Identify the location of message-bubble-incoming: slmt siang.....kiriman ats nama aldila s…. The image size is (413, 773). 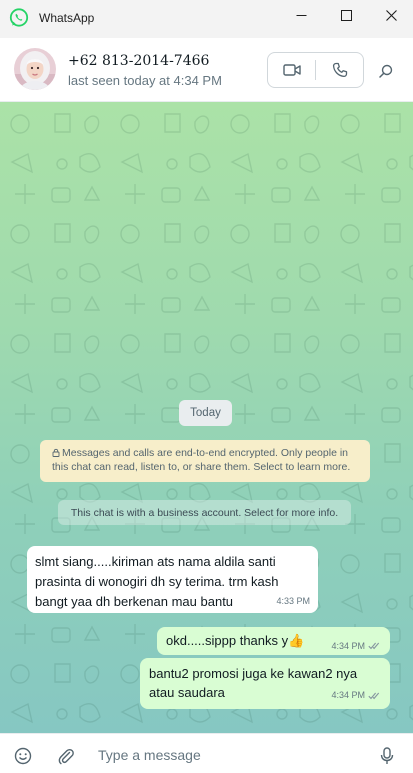
(172, 579).